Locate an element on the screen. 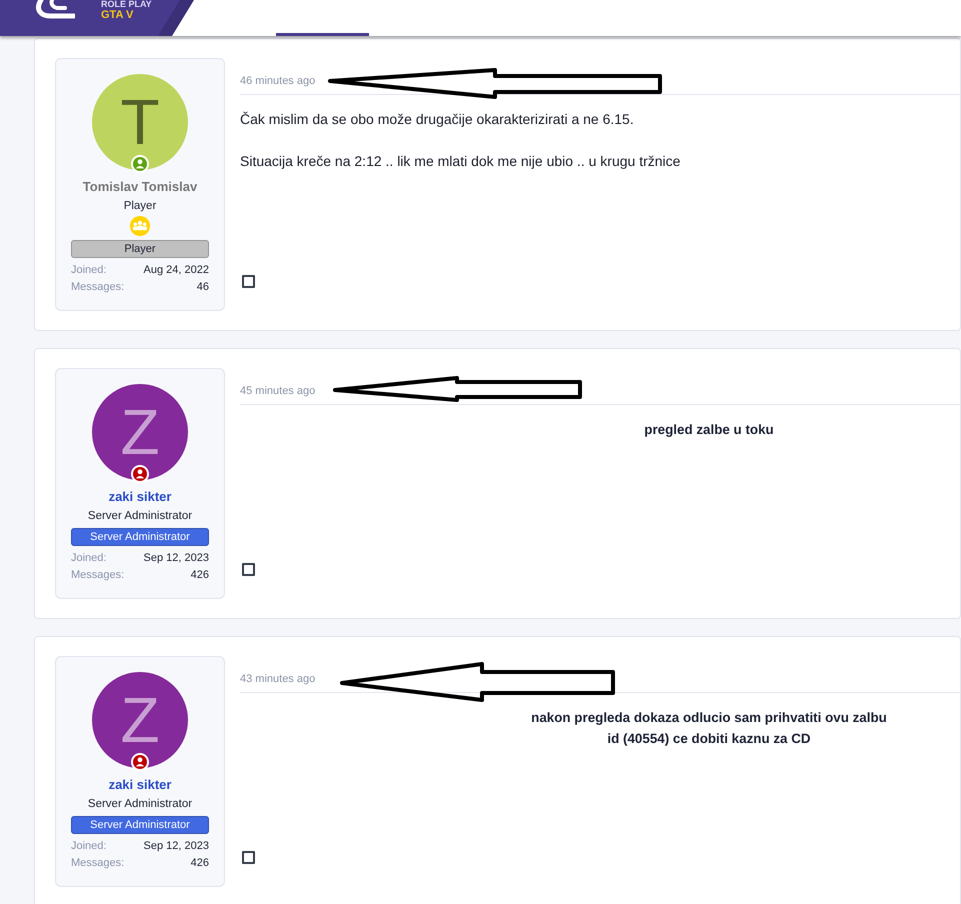 The image size is (961, 904). post-timestamp: 46 minutes ago is located at coordinates (278, 81).